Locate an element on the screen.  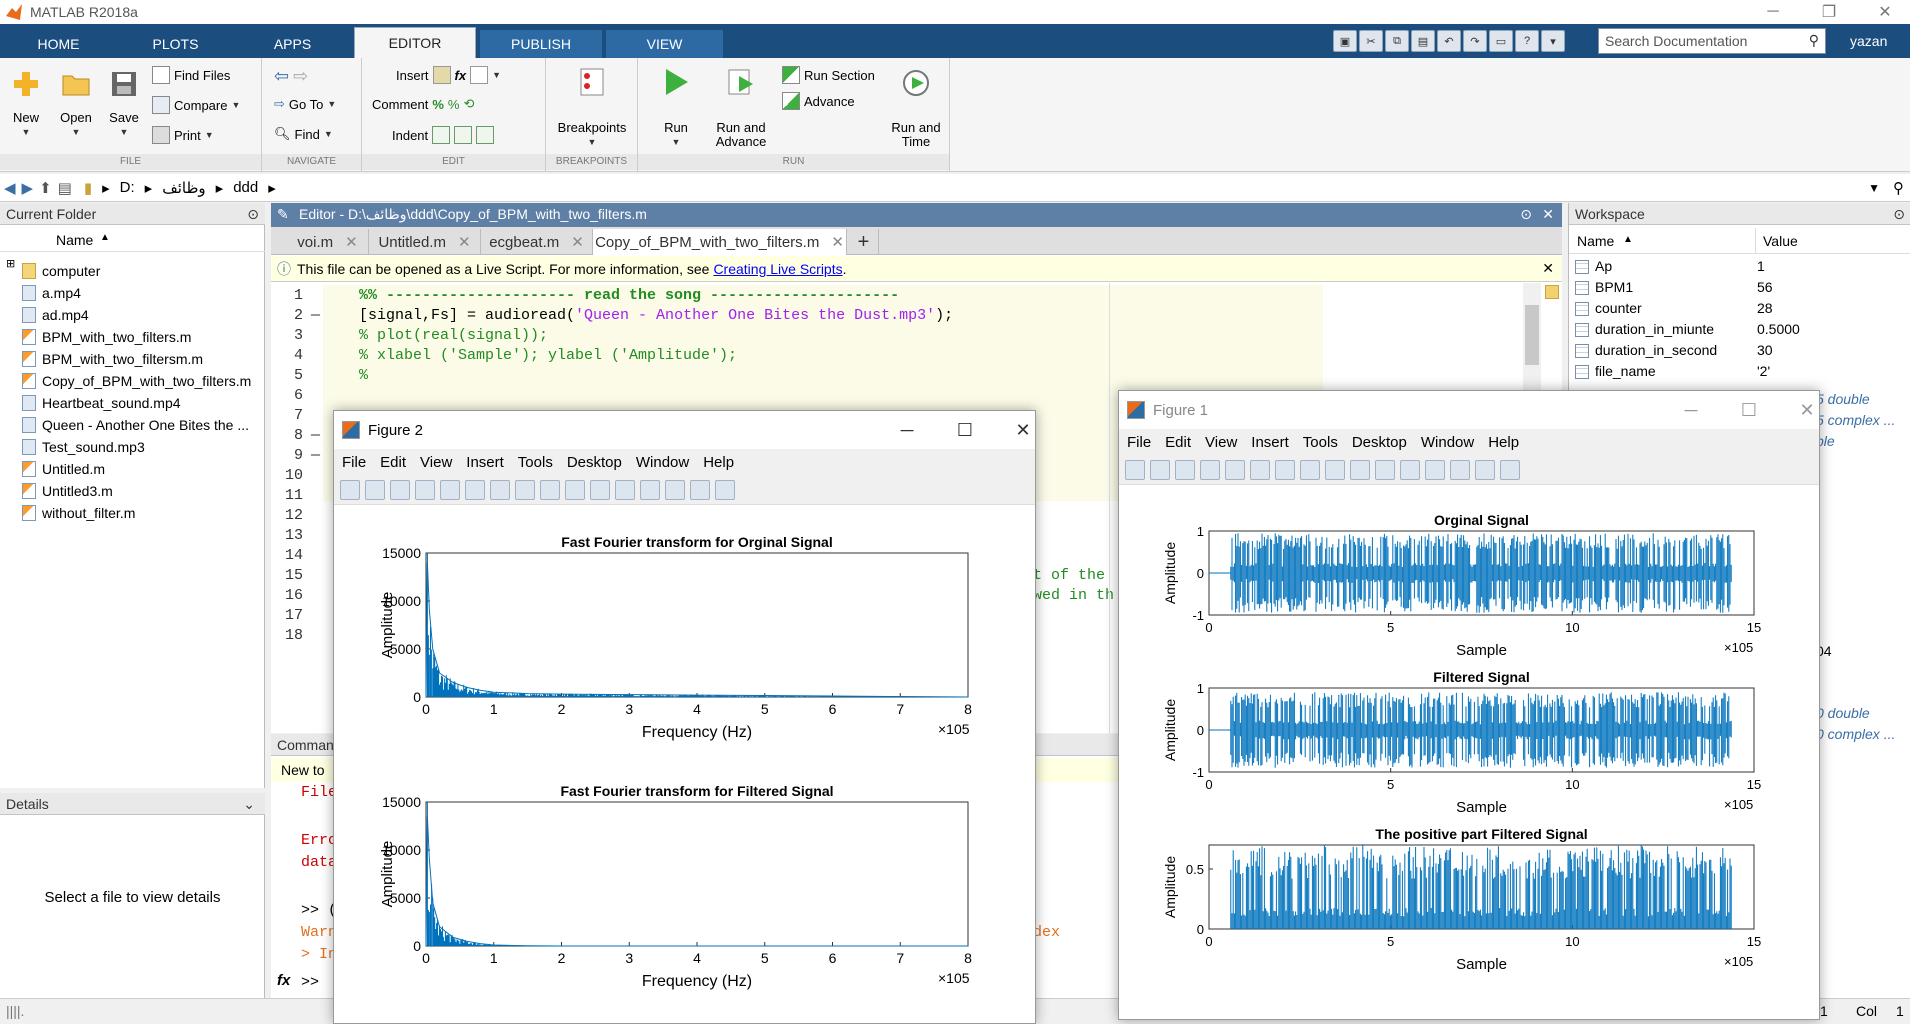
back-arrow-icon: ◀ is located at coordinates (10, 188).